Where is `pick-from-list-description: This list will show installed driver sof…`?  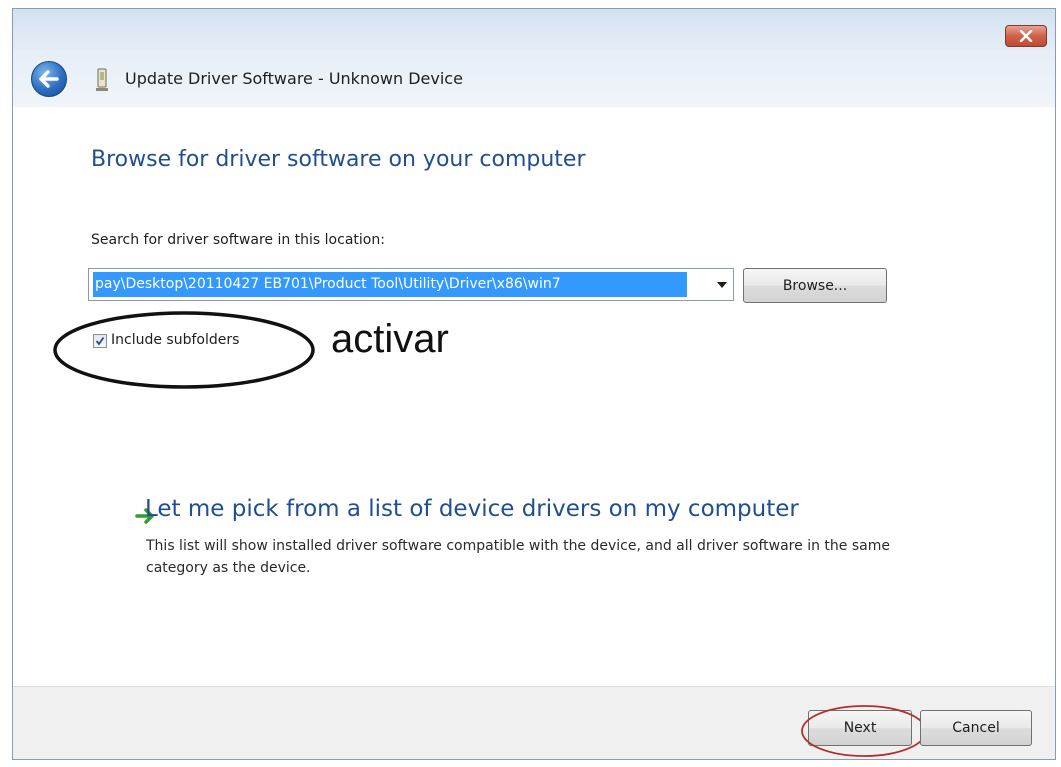
pick-from-list-description: This list will show installed driver sof… is located at coordinates (518, 557).